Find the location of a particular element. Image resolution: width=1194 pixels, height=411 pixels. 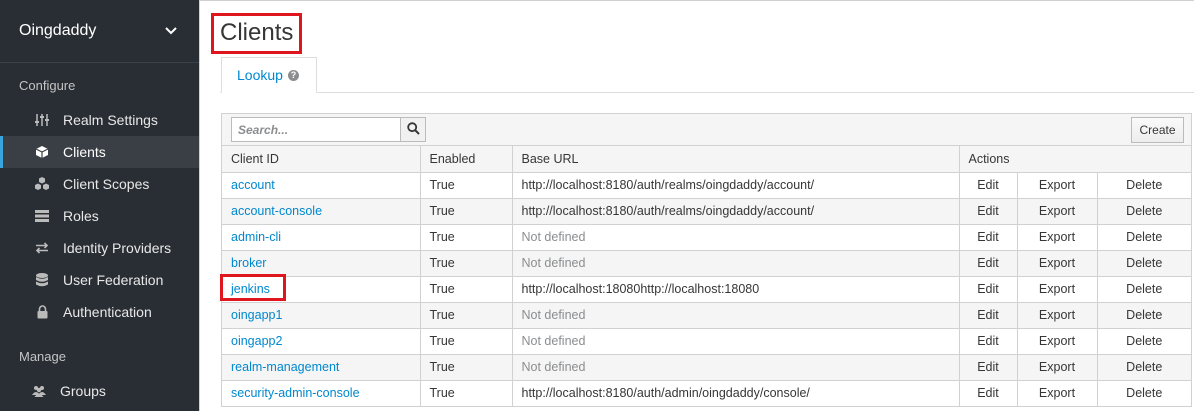

search-button is located at coordinates (413, 129).